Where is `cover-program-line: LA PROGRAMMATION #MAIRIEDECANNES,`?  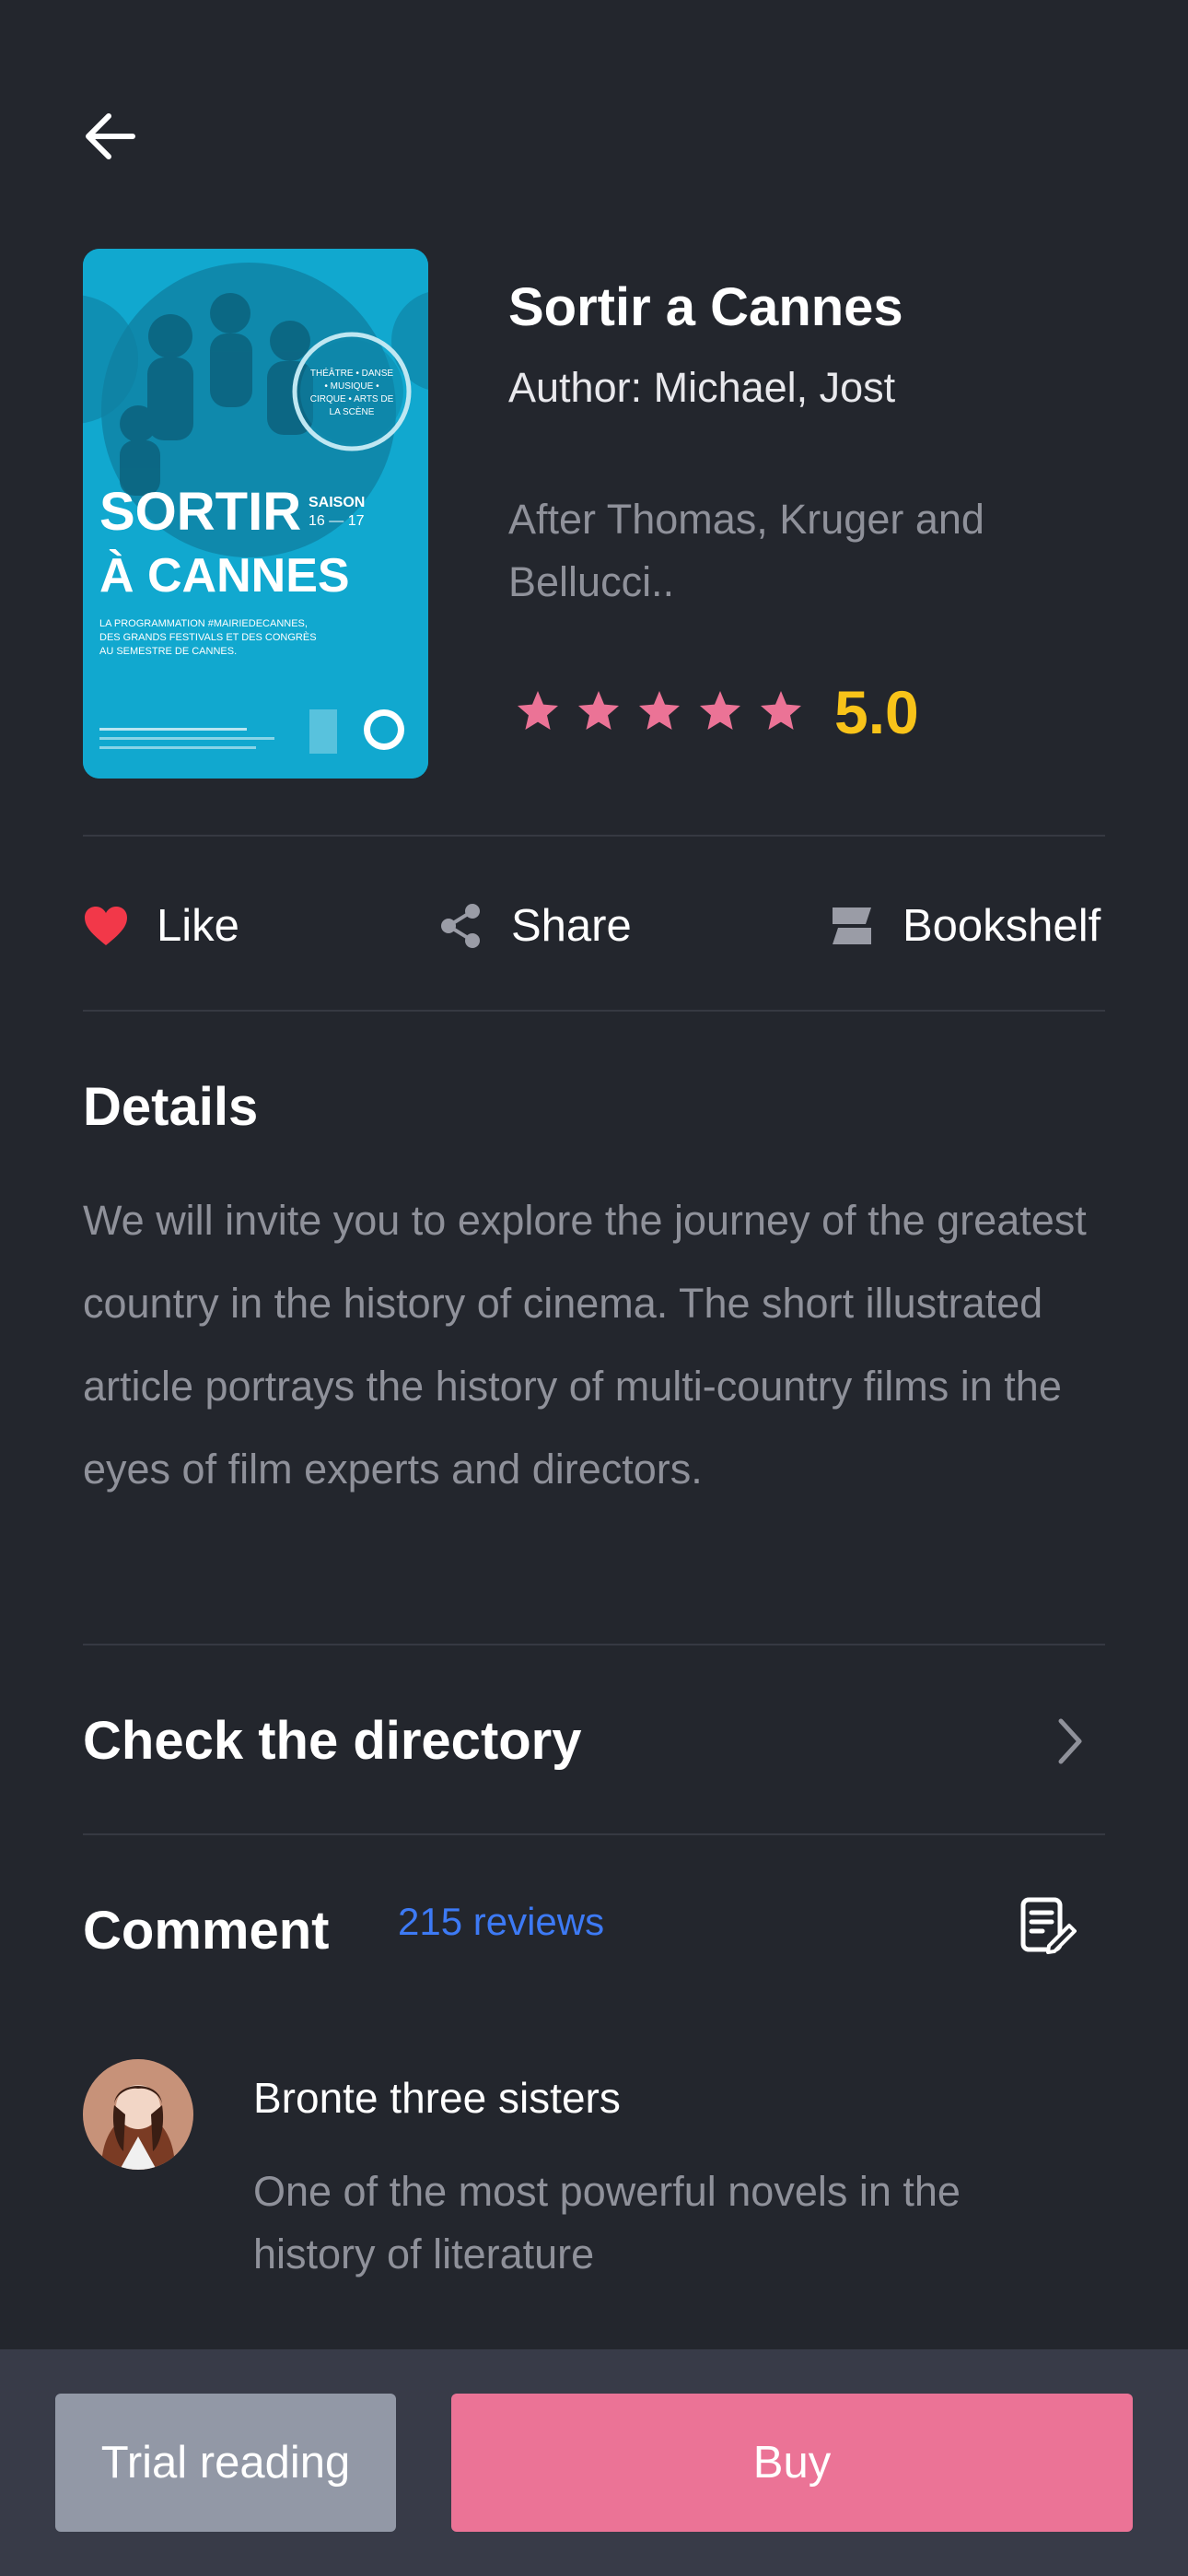
cover-program-line: LA PROGRAMMATION #MAIRIEDECANNES, is located at coordinates (203, 623).